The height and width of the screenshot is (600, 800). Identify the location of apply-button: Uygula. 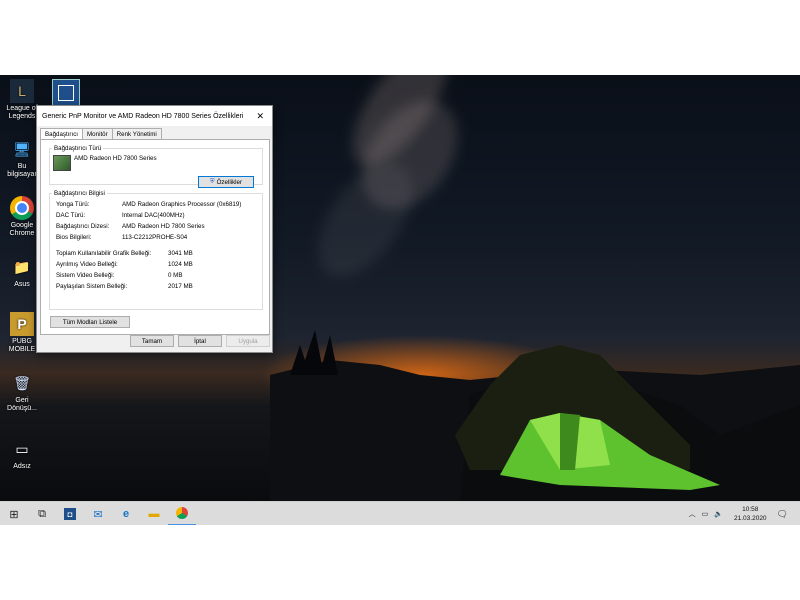
(248, 341).